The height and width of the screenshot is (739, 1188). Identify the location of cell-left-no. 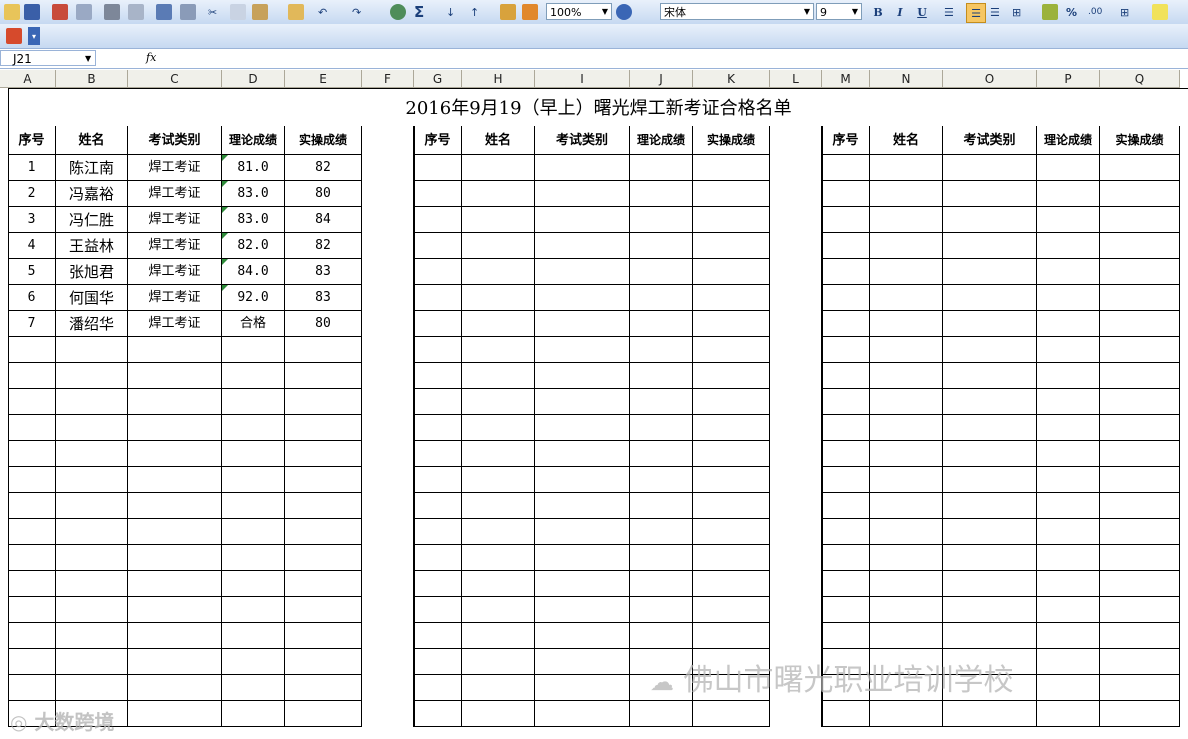
(32, 662).